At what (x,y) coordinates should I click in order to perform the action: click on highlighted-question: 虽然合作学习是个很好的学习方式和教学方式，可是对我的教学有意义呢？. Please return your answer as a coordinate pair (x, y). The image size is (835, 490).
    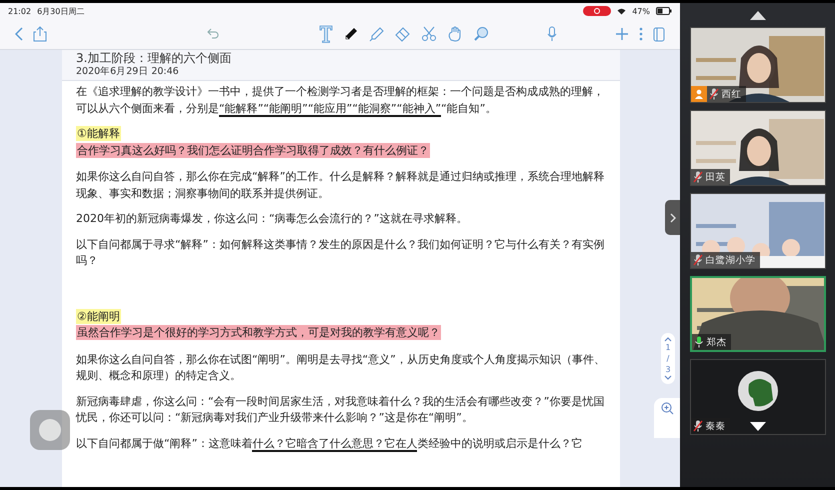
    Looking at the image, I should click on (258, 332).